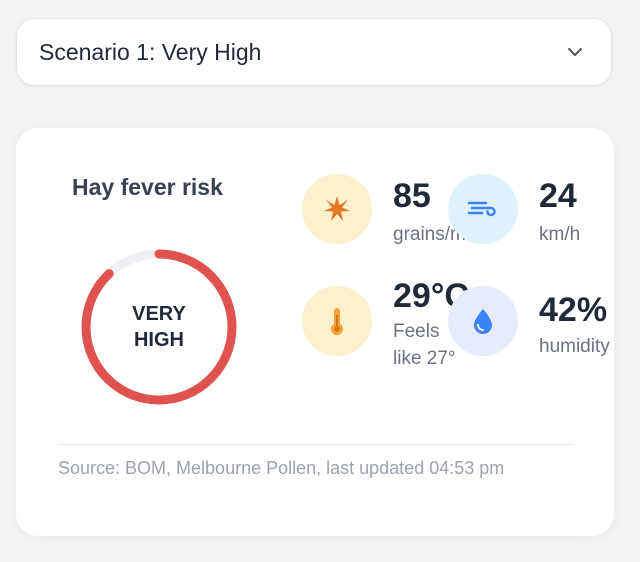 The height and width of the screenshot is (562, 640). I want to click on pollen-star-icon, so click(337, 209).